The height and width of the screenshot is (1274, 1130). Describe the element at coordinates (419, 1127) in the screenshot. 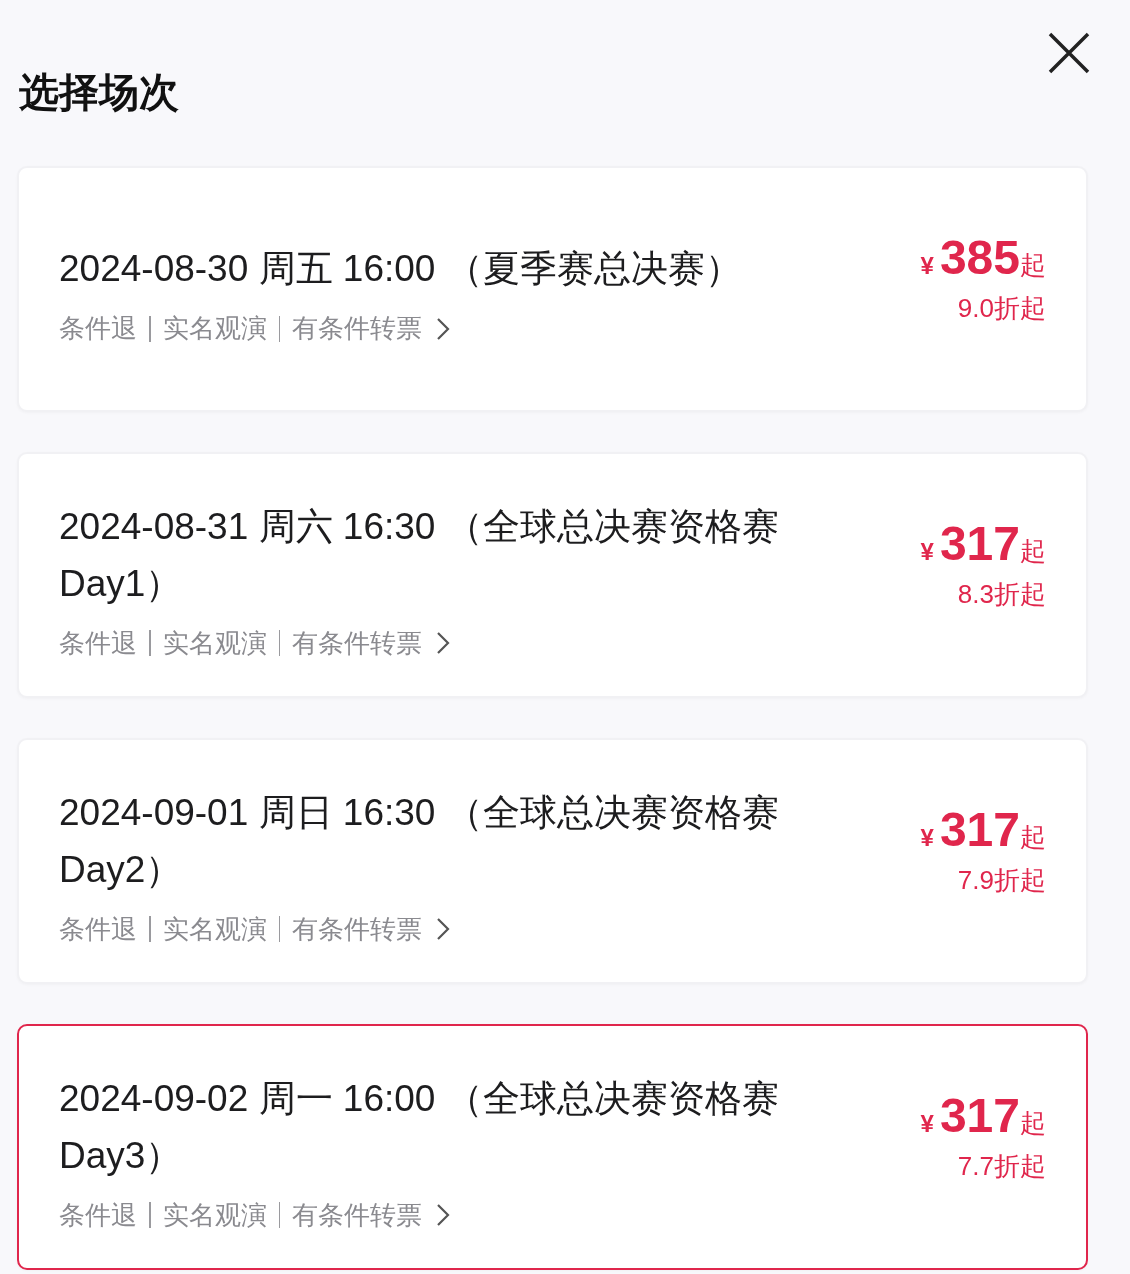

I see `session-title: 2024-09-02 周一 16:00 （全球总决赛资格赛Day3）` at that location.